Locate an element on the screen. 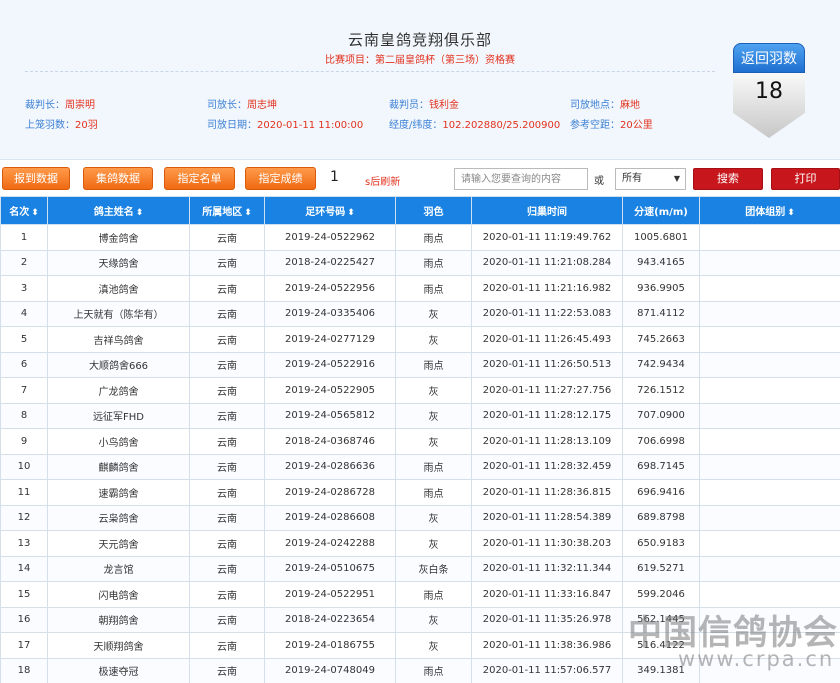 This screenshot has width=840, height=683. cell-owner-name: 龙言馆 is located at coordinates (118, 568).